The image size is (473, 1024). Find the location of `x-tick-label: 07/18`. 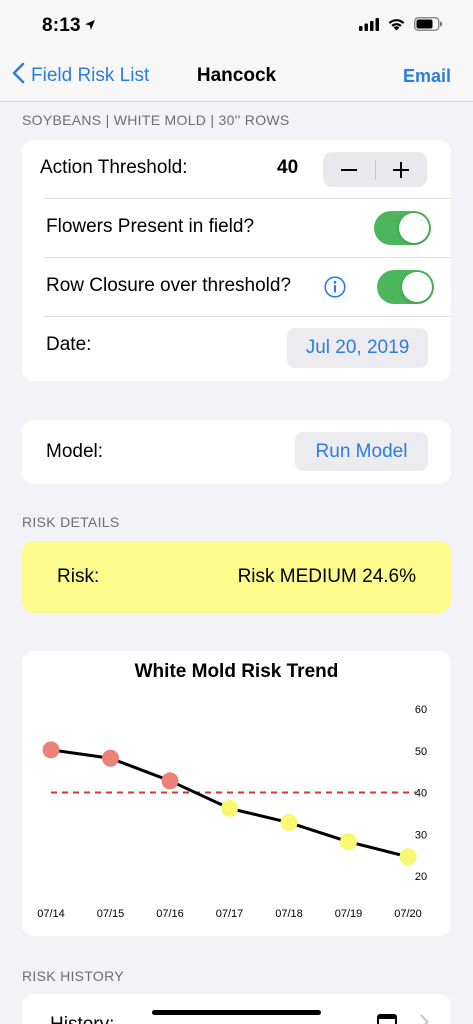

x-tick-label: 07/18 is located at coordinates (289, 914).